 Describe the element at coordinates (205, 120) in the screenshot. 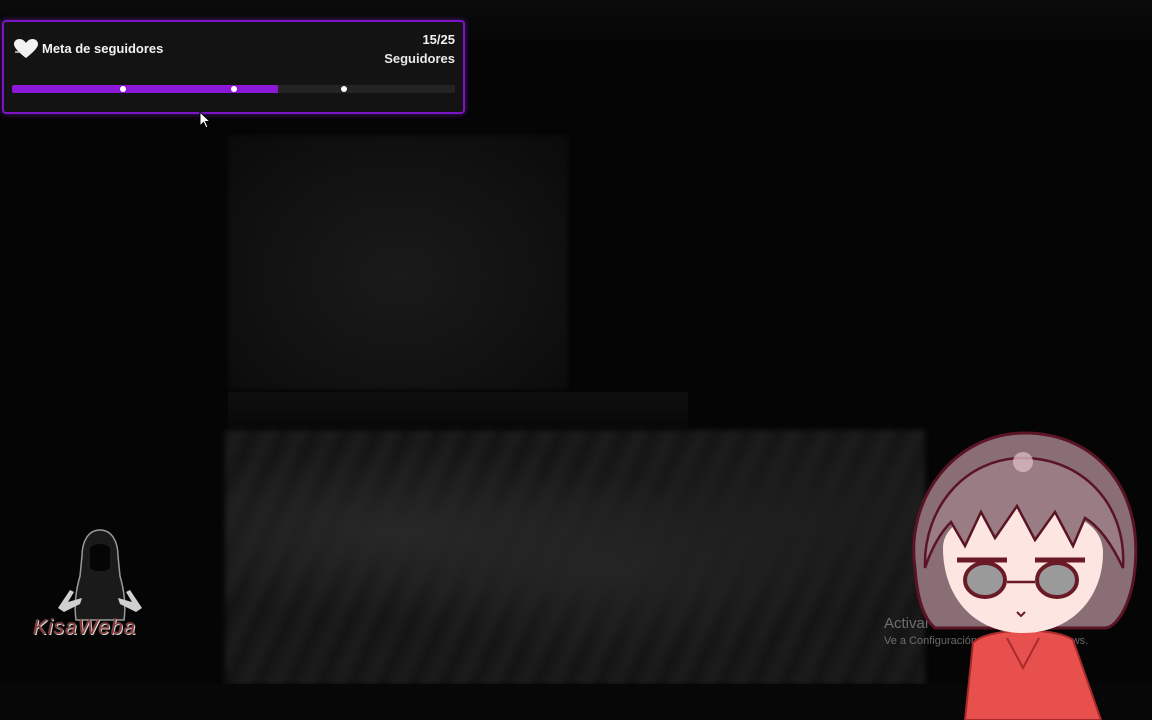

I see `arrow-cursor-icon` at that location.